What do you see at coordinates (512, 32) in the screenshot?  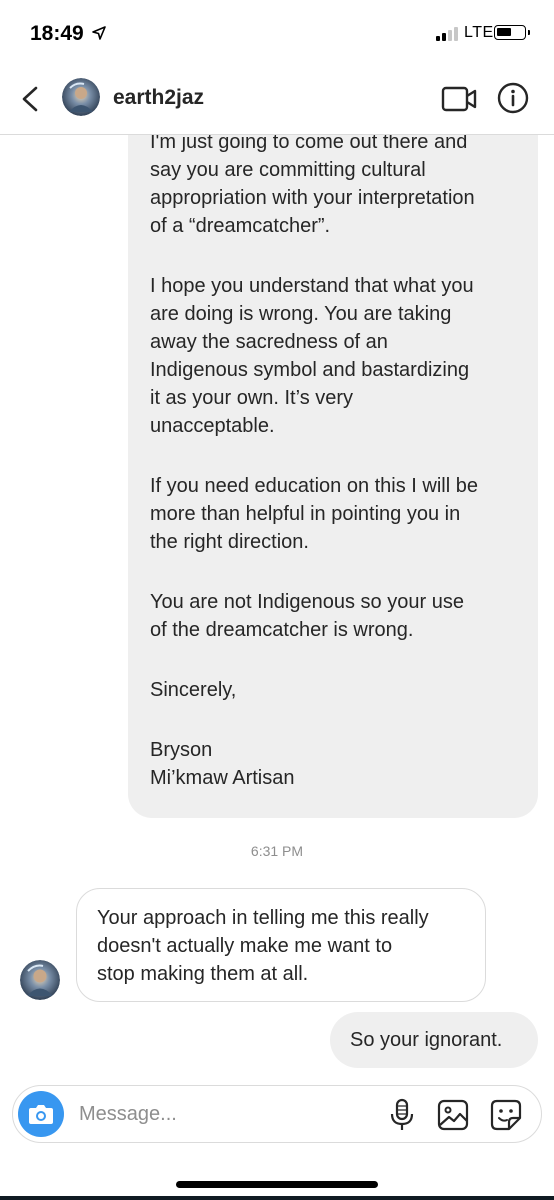 I see `battery-icon` at bounding box center [512, 32].